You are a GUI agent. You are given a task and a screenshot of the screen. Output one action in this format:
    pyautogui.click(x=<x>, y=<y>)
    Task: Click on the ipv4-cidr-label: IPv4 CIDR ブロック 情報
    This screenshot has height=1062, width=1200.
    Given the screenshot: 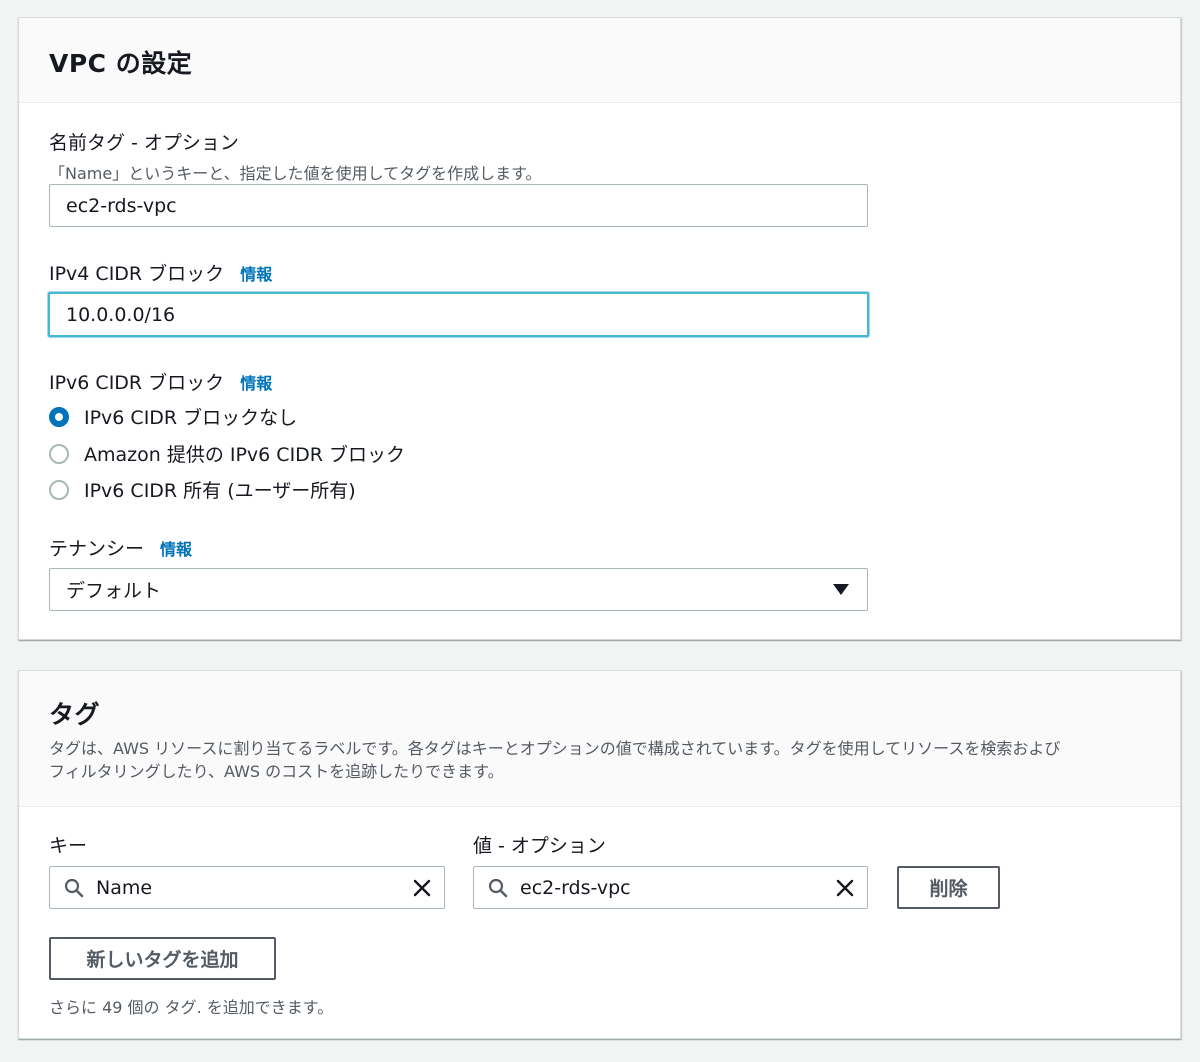 What is the action you would take?
    pyautogui.click(x=160, y=272)
    